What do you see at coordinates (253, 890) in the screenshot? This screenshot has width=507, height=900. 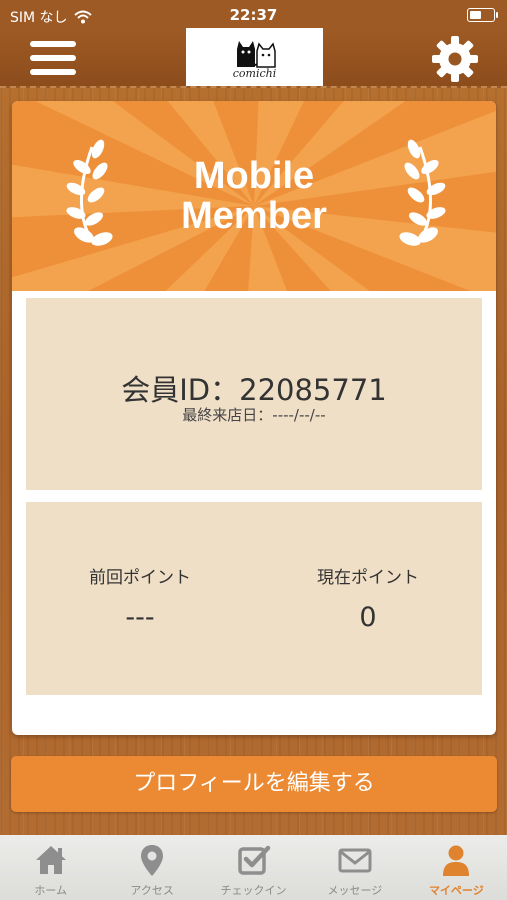 I see `tab-checkin-label: チェックイン` at bounding box center [253, 890].